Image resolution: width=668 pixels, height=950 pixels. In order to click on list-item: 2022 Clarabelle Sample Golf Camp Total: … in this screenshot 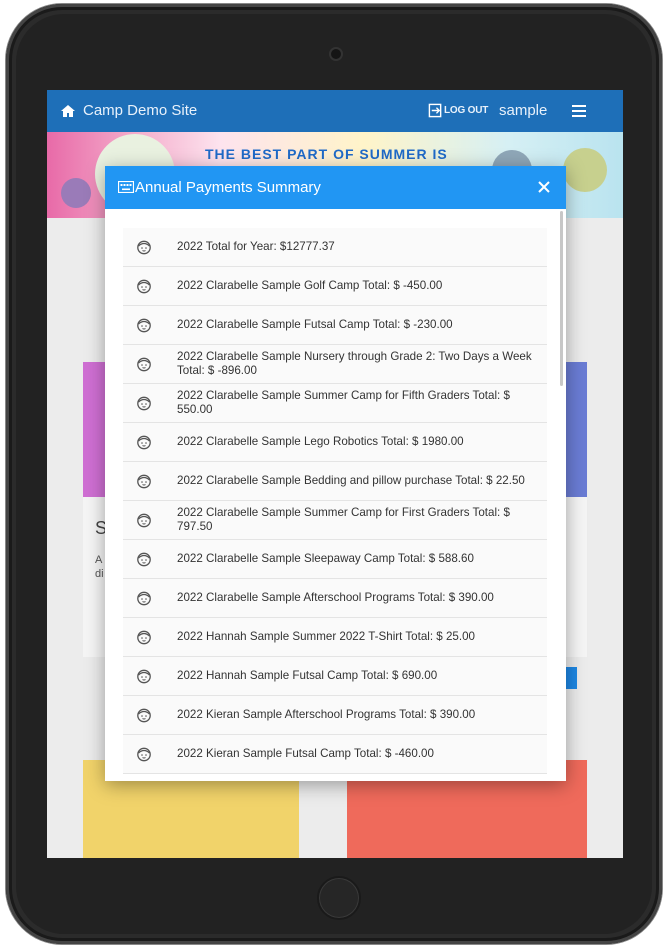, I will do `click(335, 286)`.